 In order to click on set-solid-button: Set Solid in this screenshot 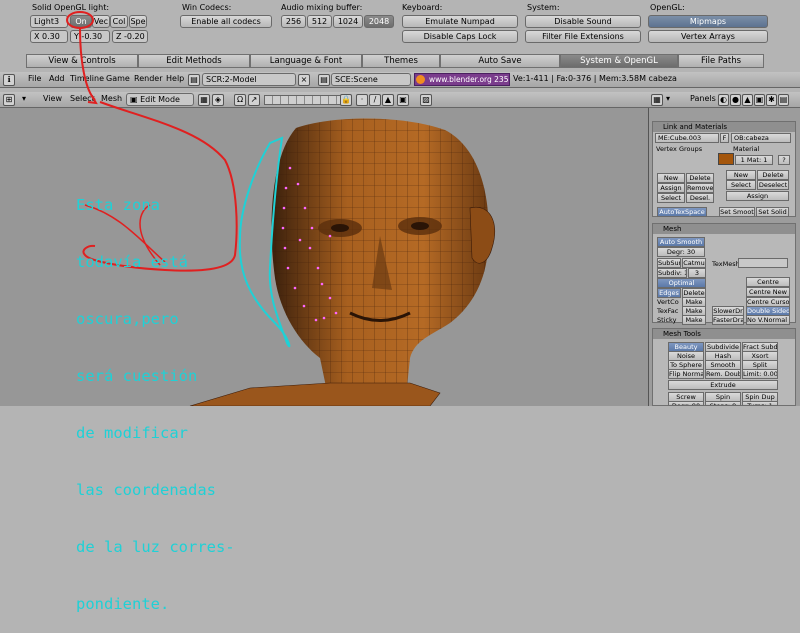, I will do `click(772, 212)`.